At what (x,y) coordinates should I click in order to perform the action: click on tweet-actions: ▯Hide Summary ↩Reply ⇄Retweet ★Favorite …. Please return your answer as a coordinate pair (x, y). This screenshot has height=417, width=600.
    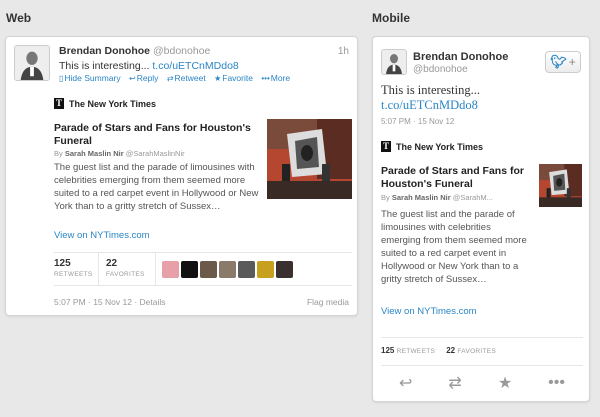
    Looking at the image, I should click on (177, 78).